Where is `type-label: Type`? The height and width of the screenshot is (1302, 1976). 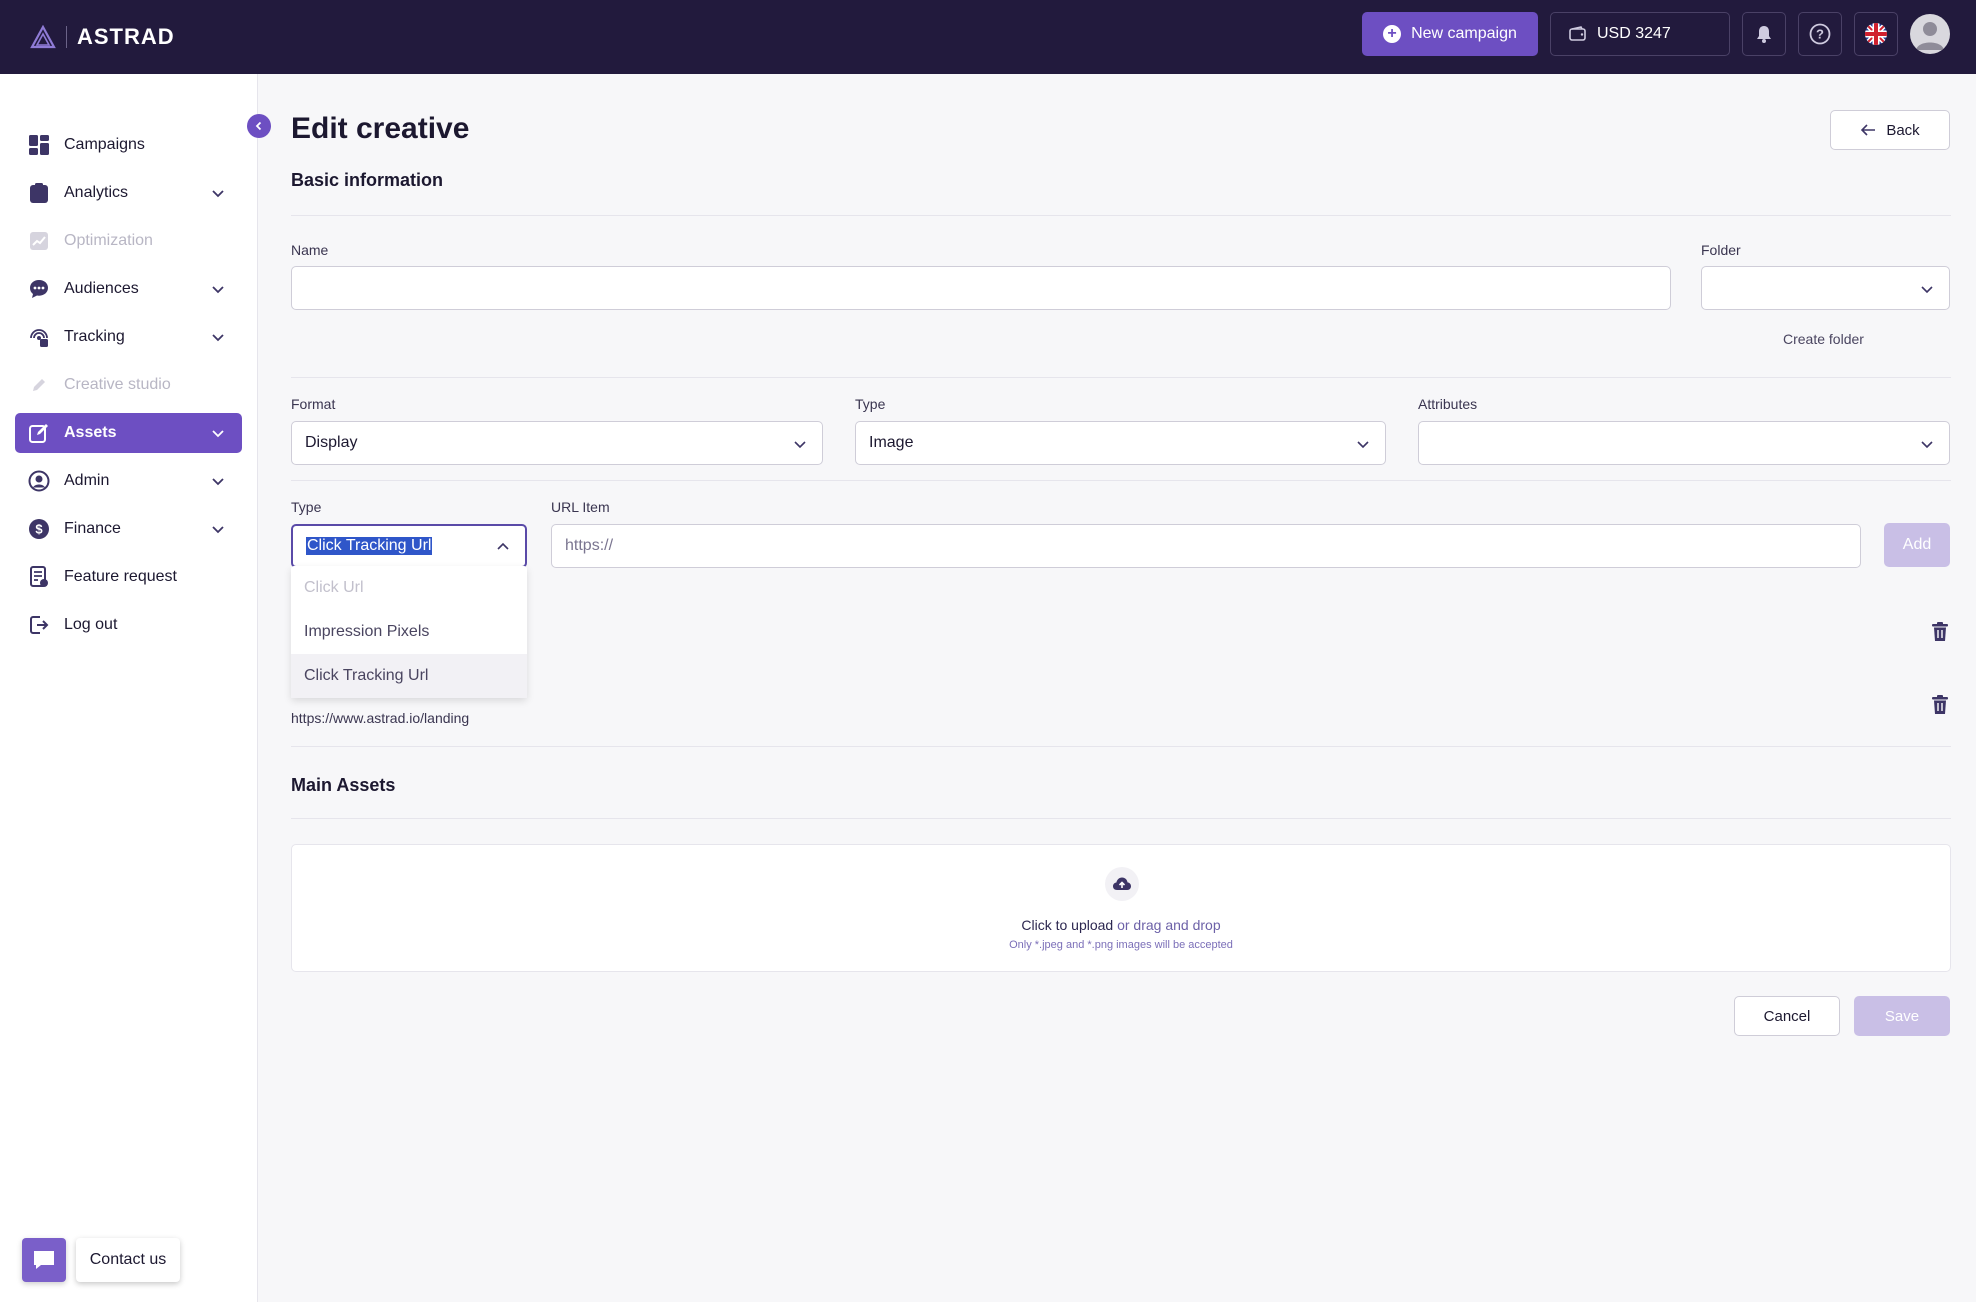 type-label: Type is located at coordinates (870, 404).